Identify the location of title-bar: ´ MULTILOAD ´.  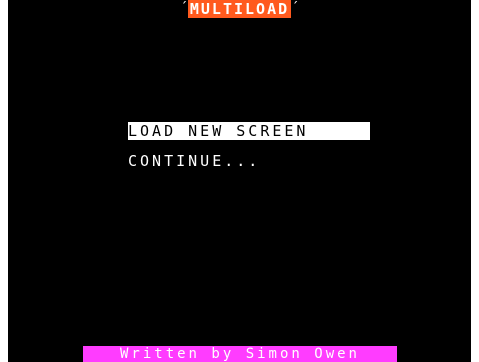
(239, 10).